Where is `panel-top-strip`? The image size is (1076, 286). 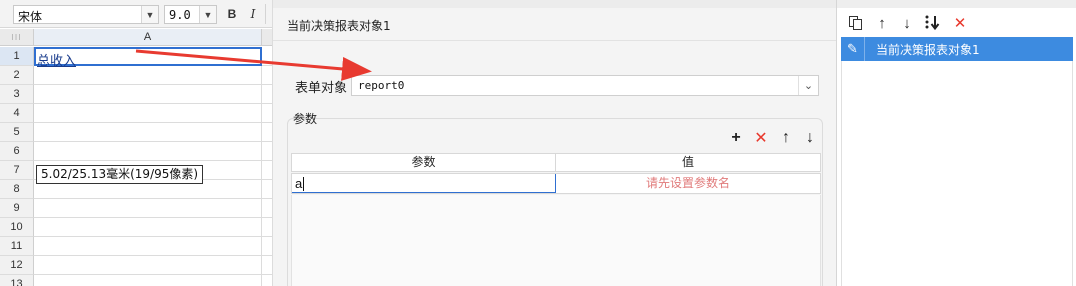 panel-top-strip is located at coordinates (956, 4).